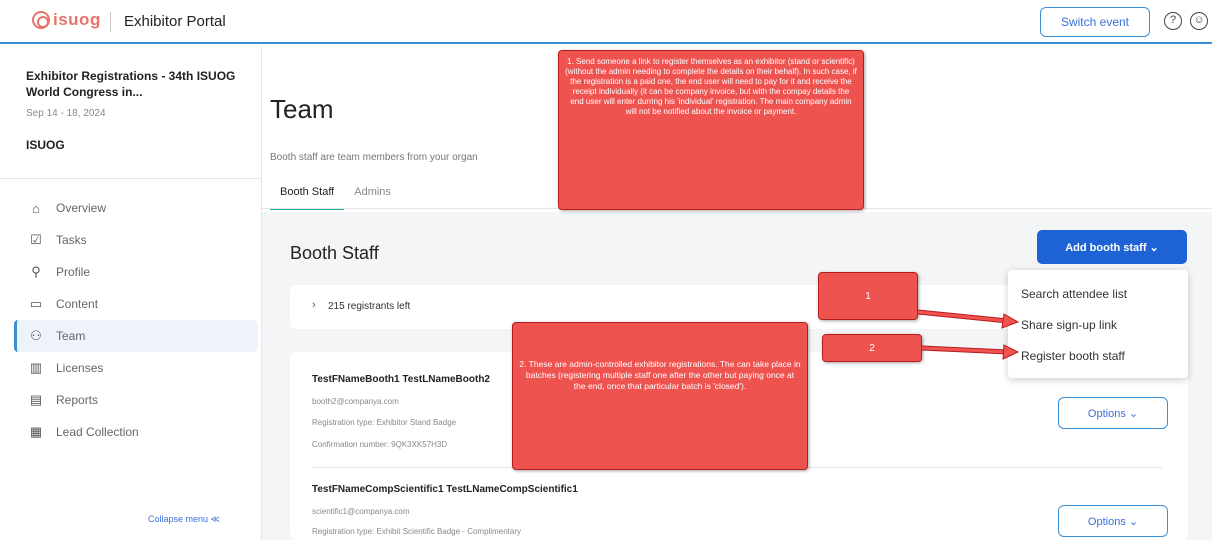  Describe the element at coordinates (355, 401) in the screenshot. I see `staff-email: booth2@companya.com` at that location.